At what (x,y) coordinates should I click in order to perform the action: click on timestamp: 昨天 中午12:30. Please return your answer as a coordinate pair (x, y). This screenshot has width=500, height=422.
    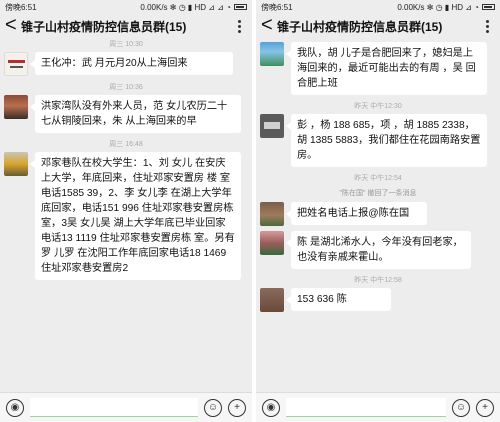
    Looking at the image, I should click on (378, 106).